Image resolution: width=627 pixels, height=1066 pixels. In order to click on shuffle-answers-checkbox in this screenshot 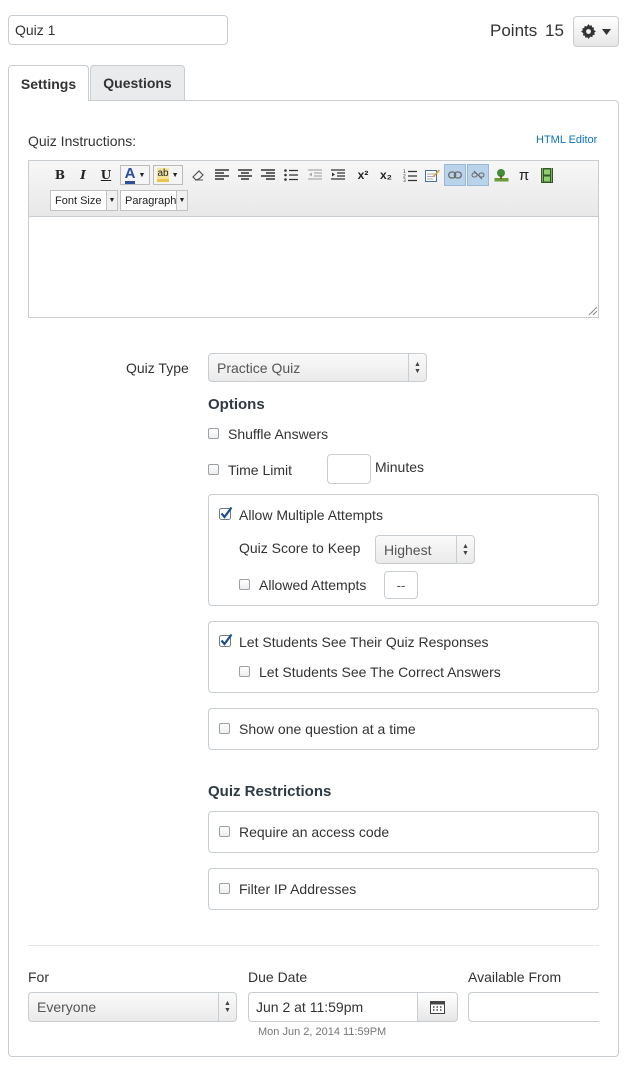, I will do `click(213, 433)`.